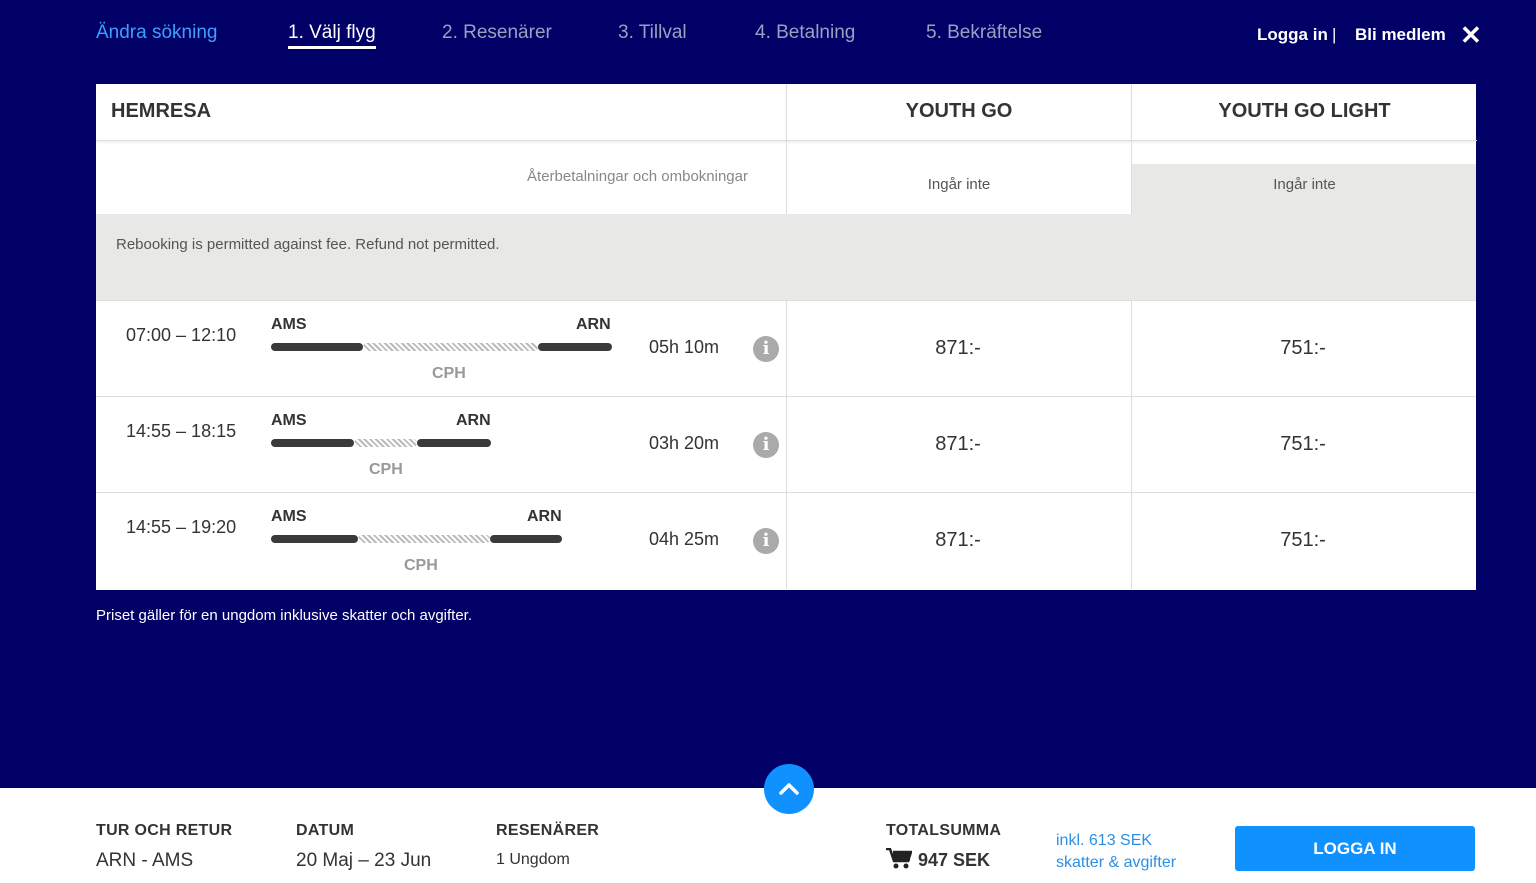  What do you see at coordinates (984, 32) in the screenshot?
I see `step-5-confirmation: 5. Bekräftelse` at bounding box center [984, 32].